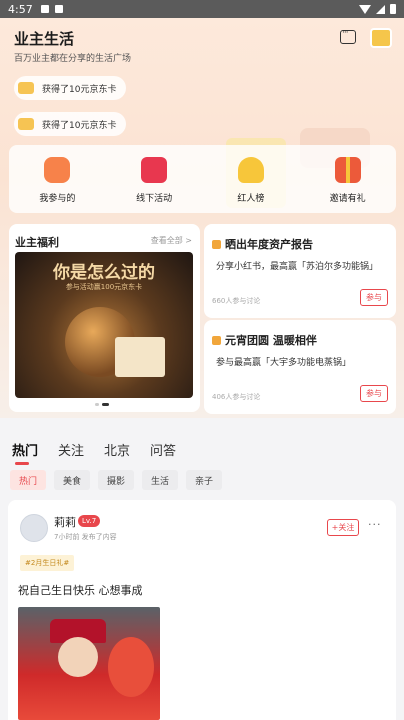 The height and width of the screenshot is (720, 404). What do you see at coordinates (37, 242) in the screenshot?
I see `welfare-title: 业主福利` at bounding box center [37, 242].